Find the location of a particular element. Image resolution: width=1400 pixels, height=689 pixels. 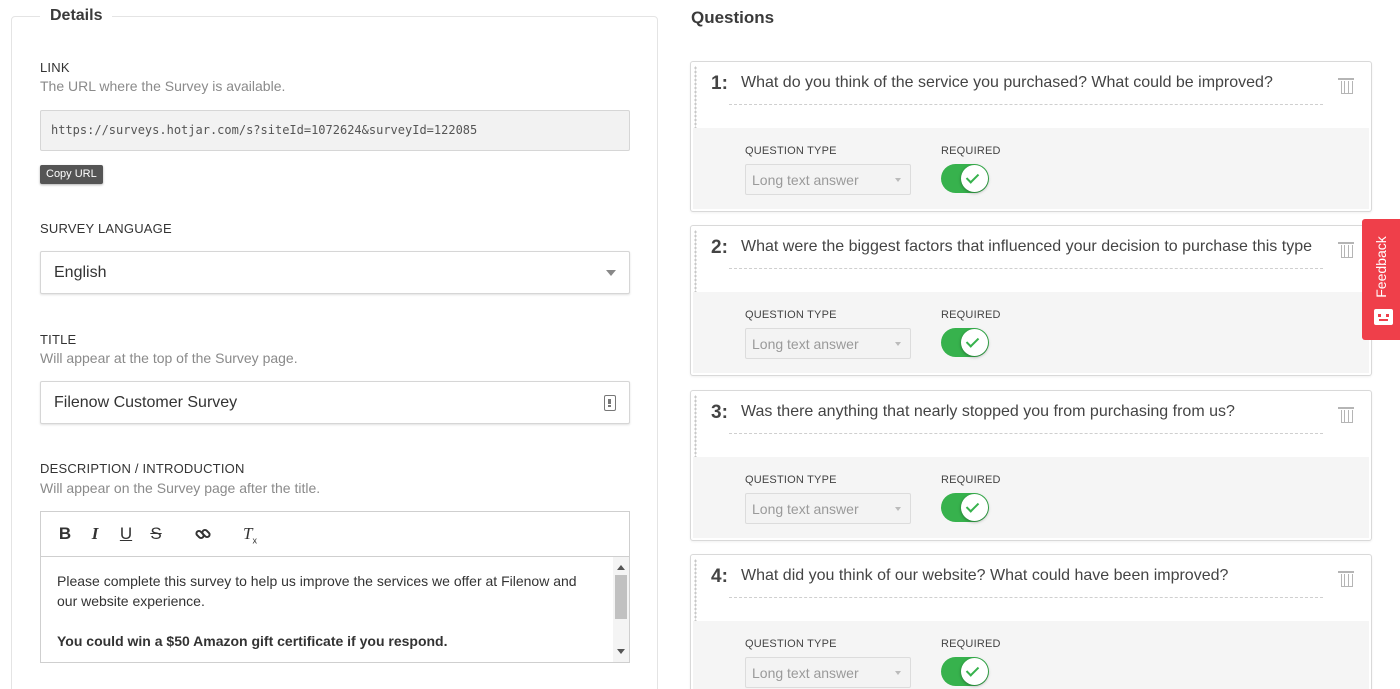

description-label: DESCRIPTION / INTRODUCTION is located at coordinates (142, 468).